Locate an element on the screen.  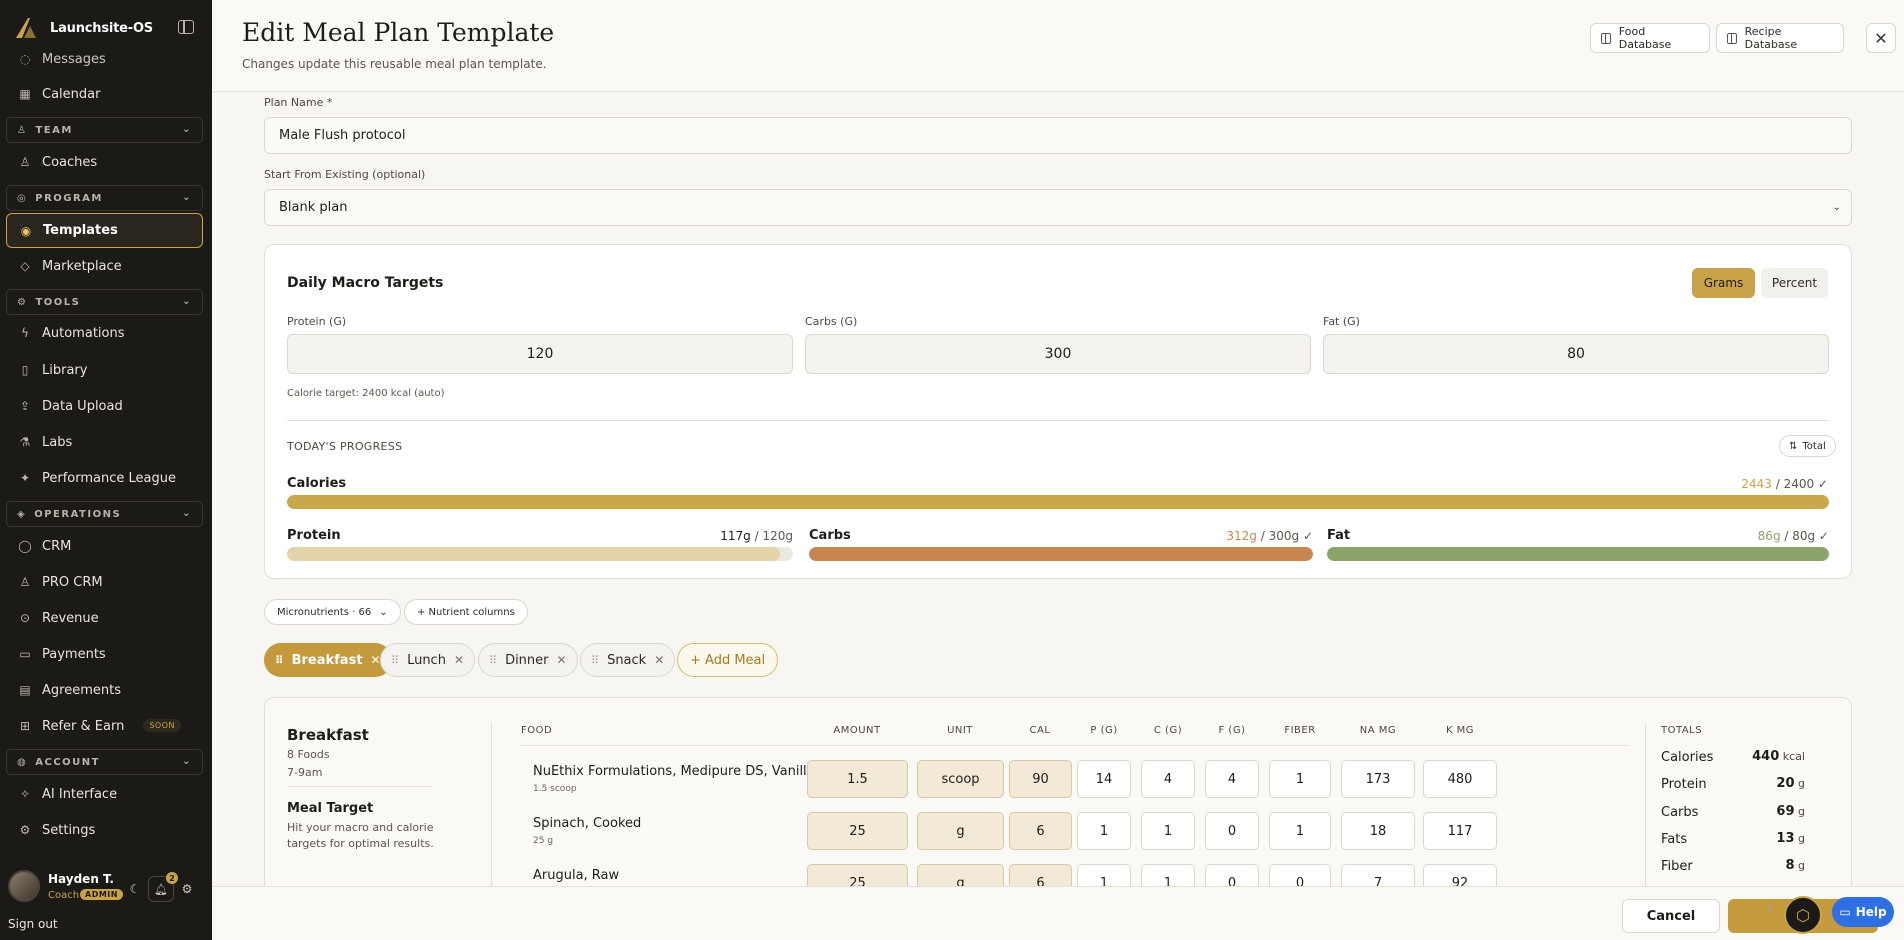
col-header-na: NA MG is located at coordinates (1378, 730).